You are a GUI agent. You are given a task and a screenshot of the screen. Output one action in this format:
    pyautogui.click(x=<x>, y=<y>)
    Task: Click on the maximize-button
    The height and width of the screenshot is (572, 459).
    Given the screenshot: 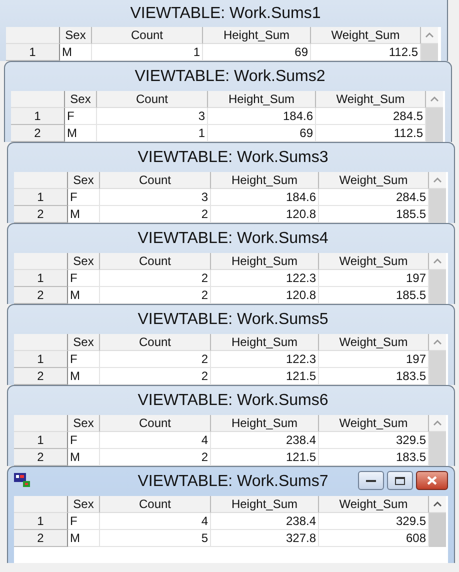 What is the action you would take?
    pyautogui.click(x=400, y=480)
    